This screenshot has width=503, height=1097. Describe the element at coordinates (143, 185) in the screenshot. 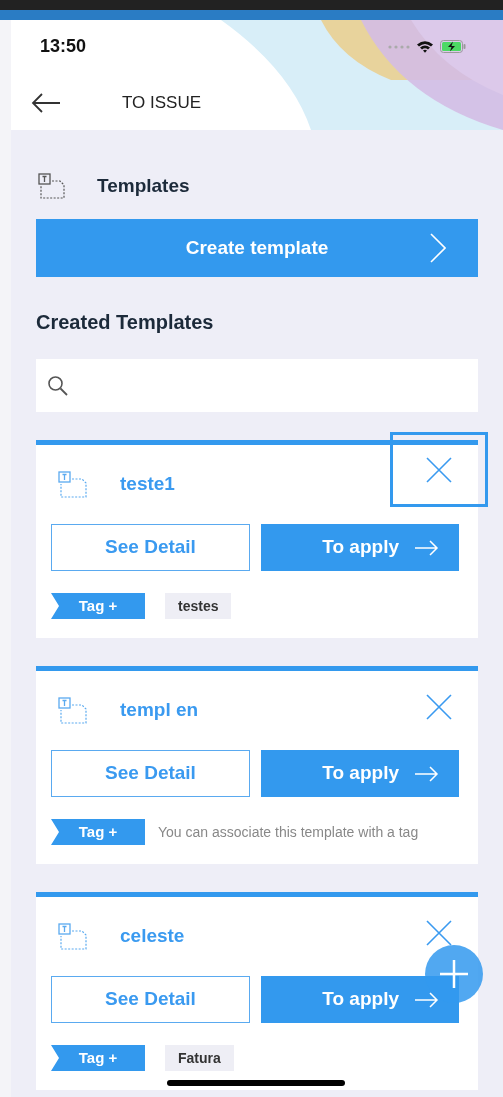

I see `section-title: Templates` at that location.